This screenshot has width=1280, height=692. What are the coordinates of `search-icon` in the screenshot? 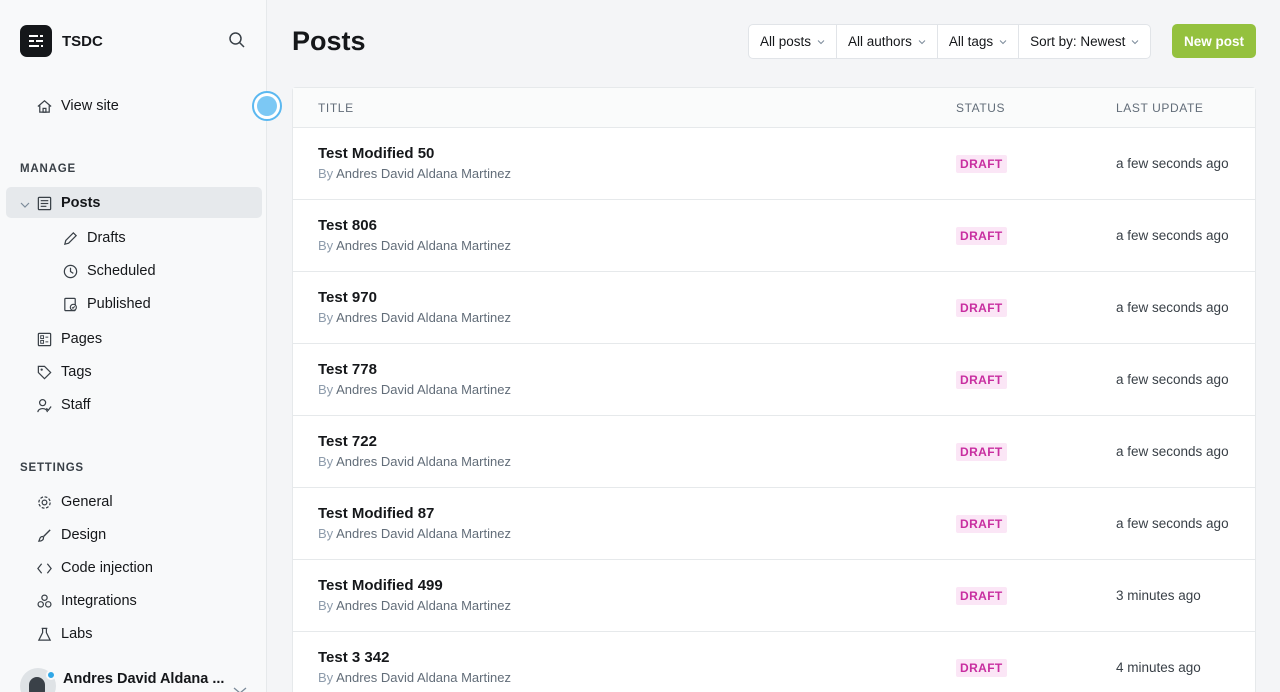 It's located at (238, 41).